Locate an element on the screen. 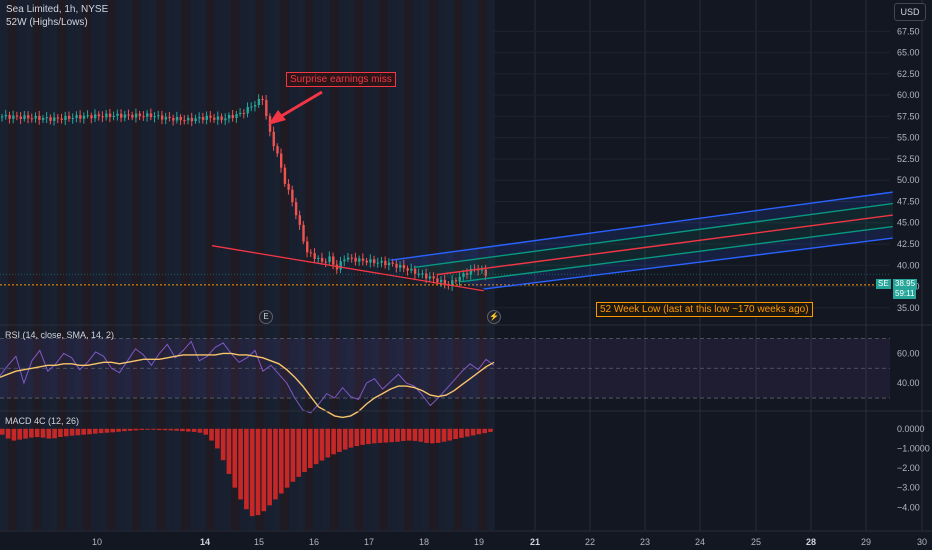  time-axis: 10 14 15 16 17 18 19 21 22 23 24 25 28 29 30 is located at coordinates (466, 540).